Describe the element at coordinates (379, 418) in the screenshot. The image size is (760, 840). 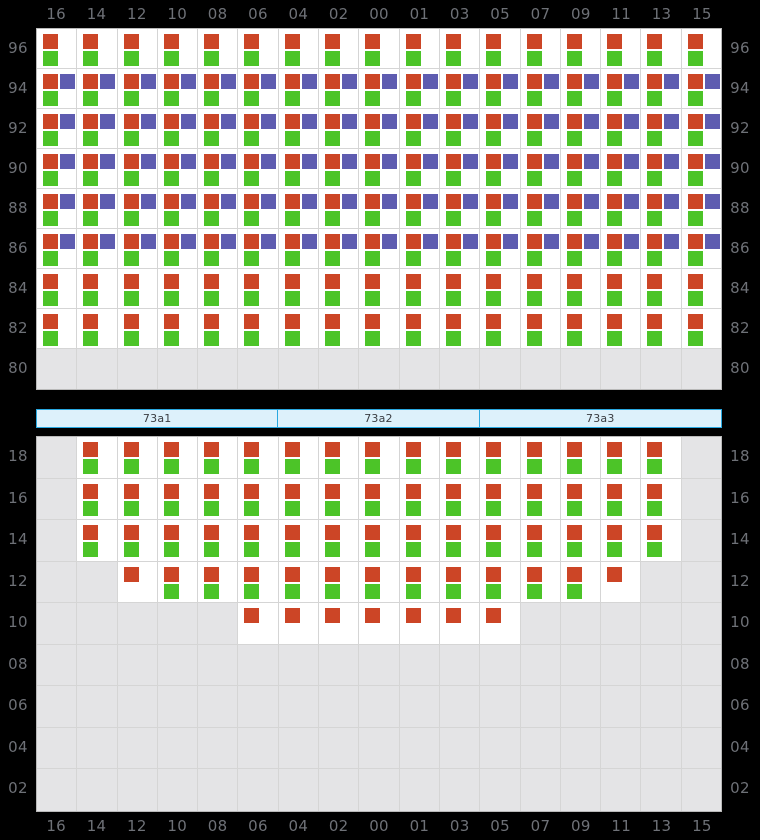
I see `segment-bar: 73a1 73a2 73a3` at that location.